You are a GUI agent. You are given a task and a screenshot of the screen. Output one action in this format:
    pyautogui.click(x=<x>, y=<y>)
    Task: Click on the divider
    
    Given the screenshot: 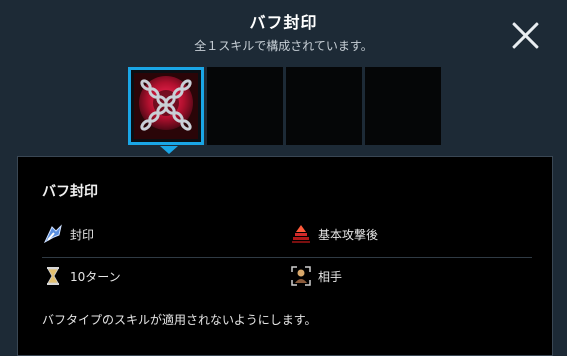 What is the action you would take?
    pyautogui.click(x=287, y=257)
    